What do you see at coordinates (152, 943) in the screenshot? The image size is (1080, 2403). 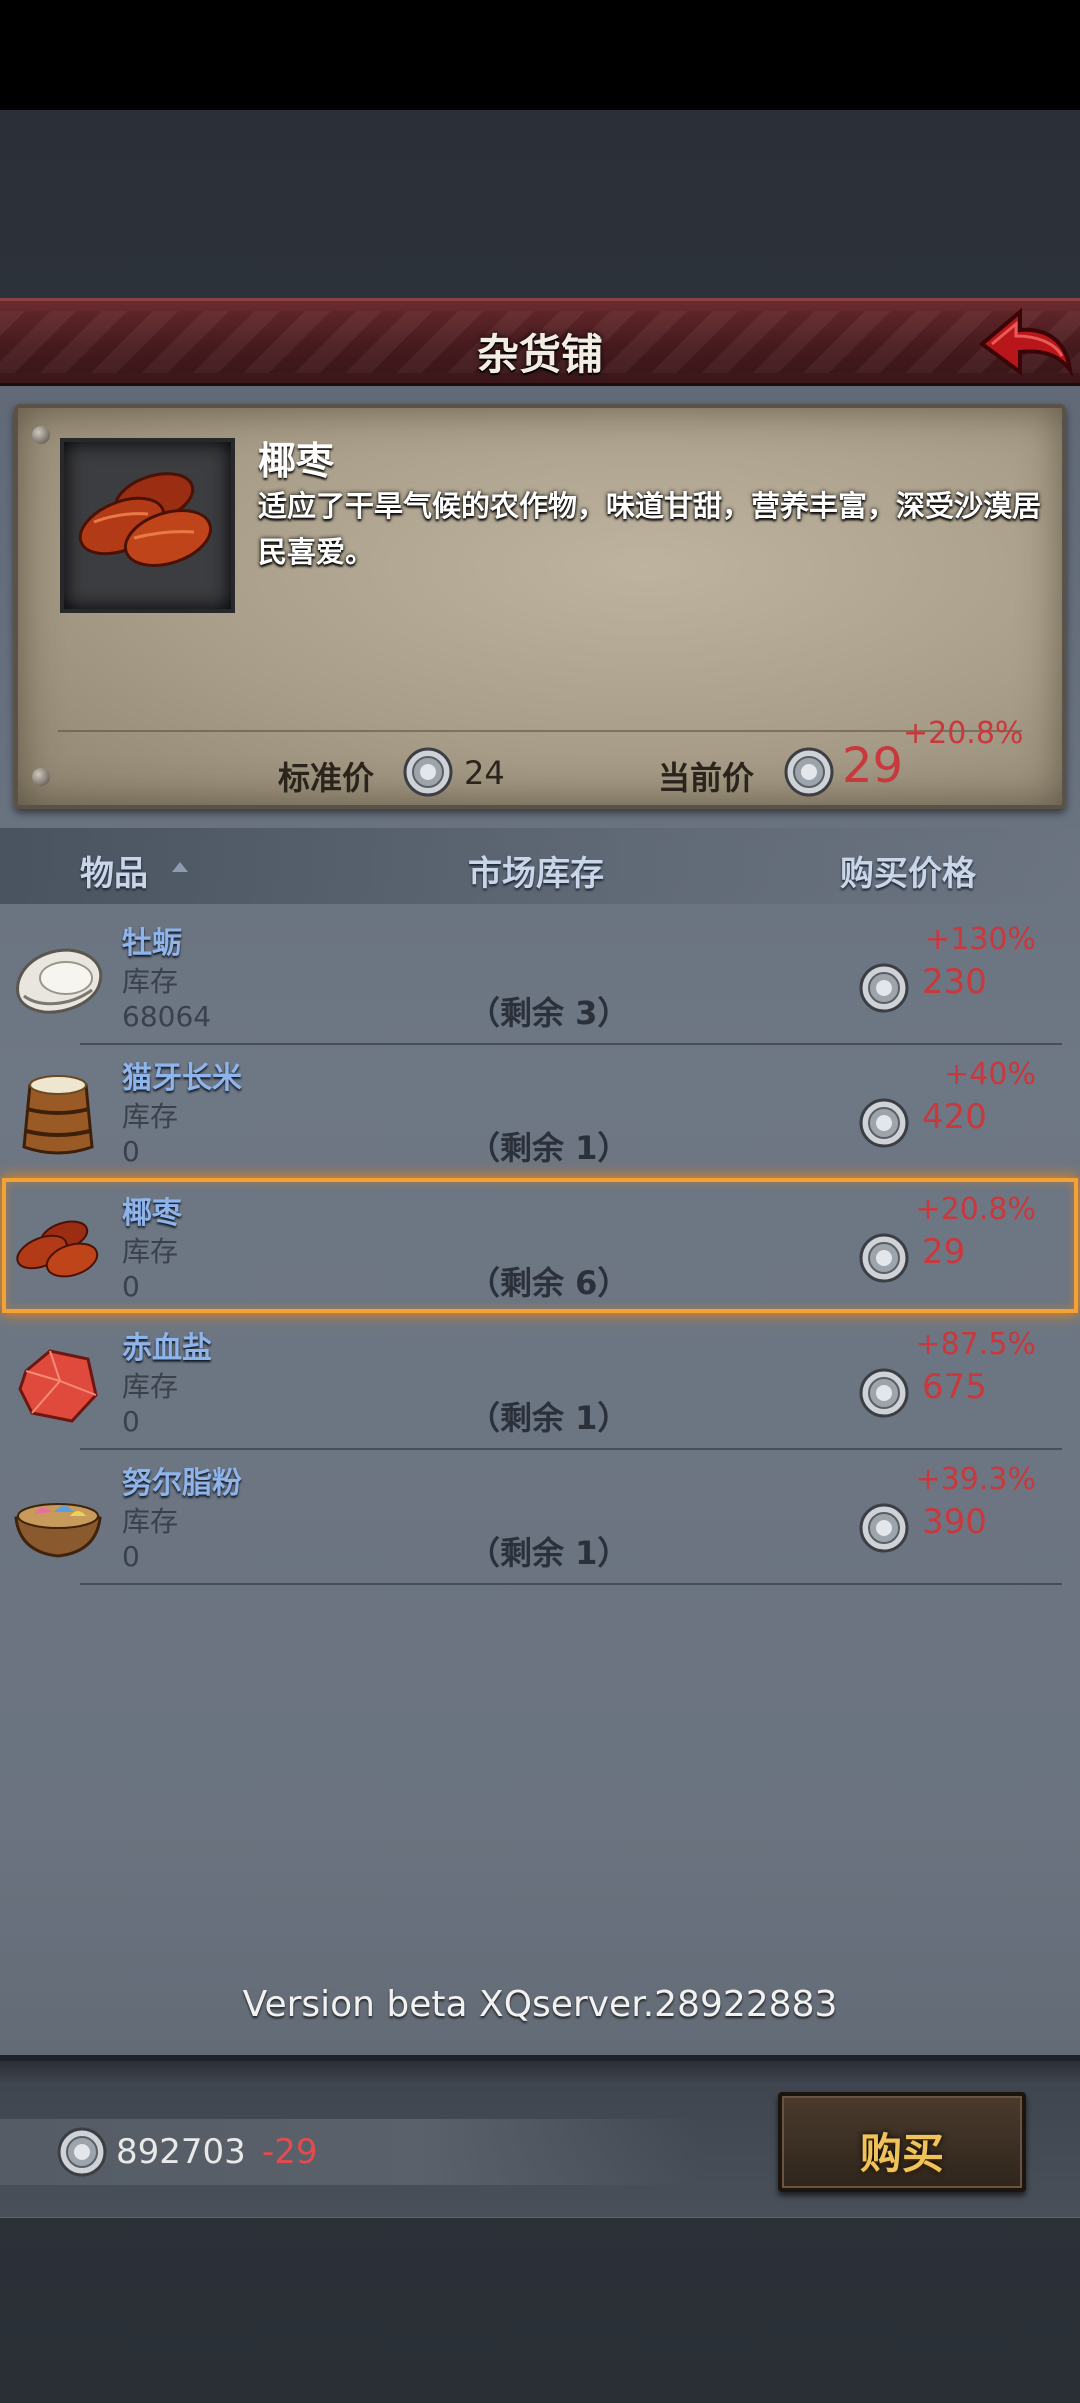 I see `row-item-name: 牡蛎` at bounding box center [152, 943].